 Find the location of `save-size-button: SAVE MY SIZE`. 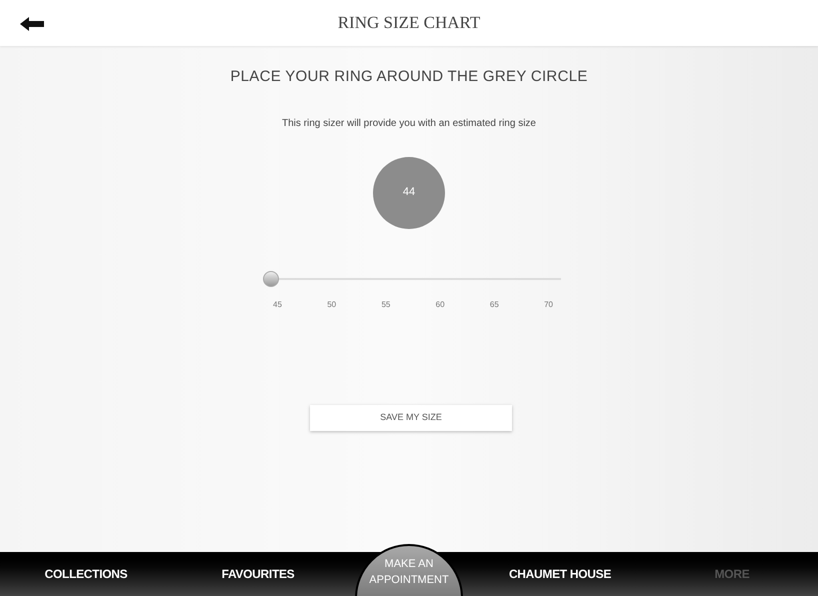

save-size-button: SAVE MY SIZE is located at coordinates (411, 417).